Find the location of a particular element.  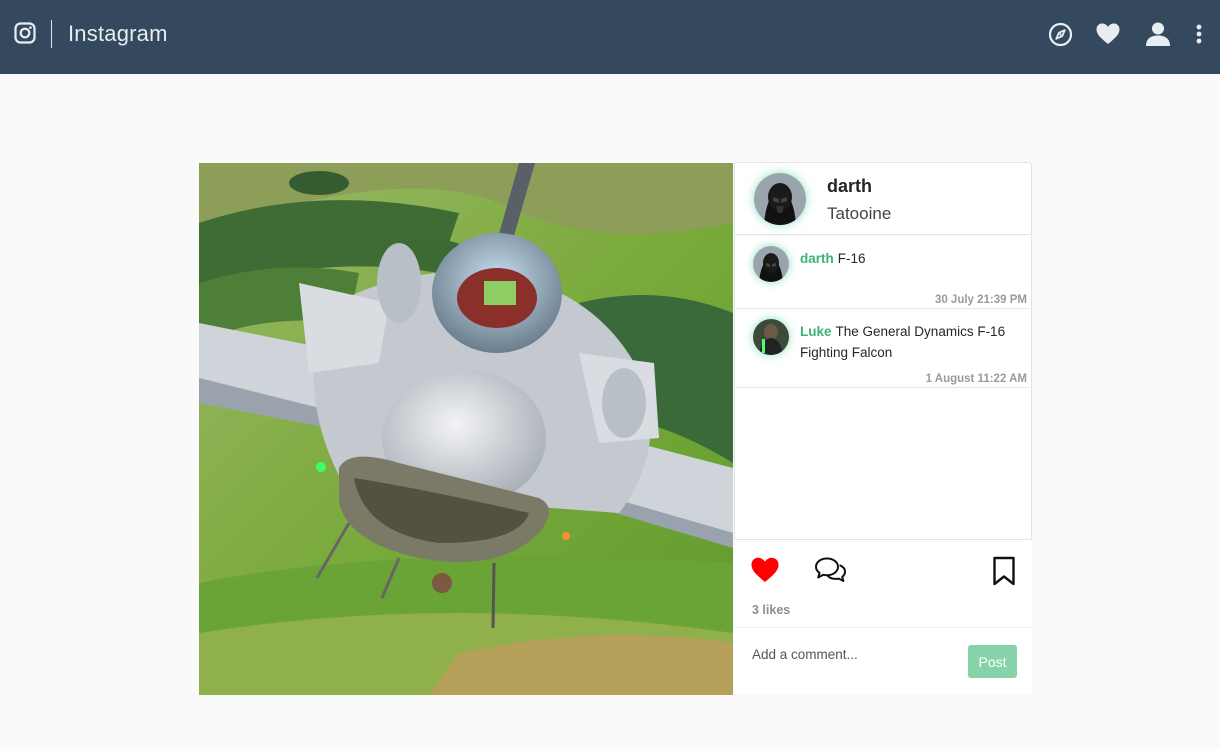

instagram-icon is located at coordinates (25, 33).